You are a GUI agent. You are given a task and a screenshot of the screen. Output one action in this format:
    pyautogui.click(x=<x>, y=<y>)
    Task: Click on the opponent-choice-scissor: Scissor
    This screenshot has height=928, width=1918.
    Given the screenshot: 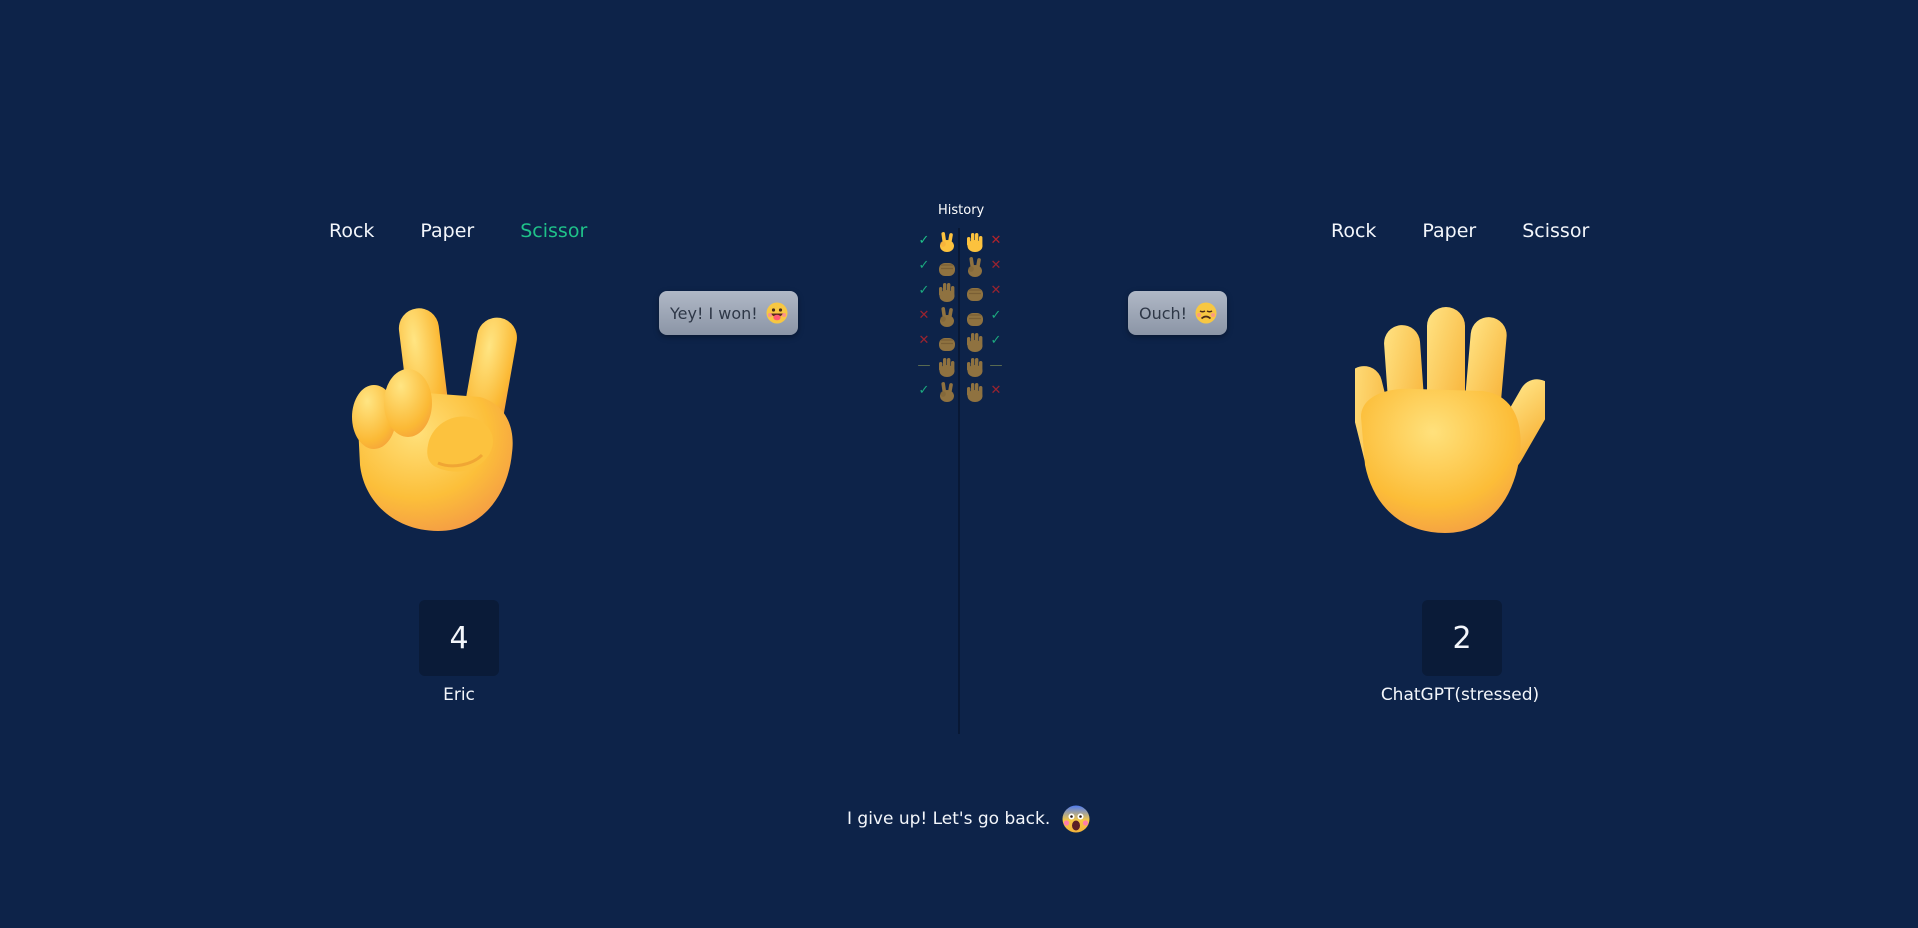 What is the action you would take?
    pyautogui.click(x=1556, y=231)
    